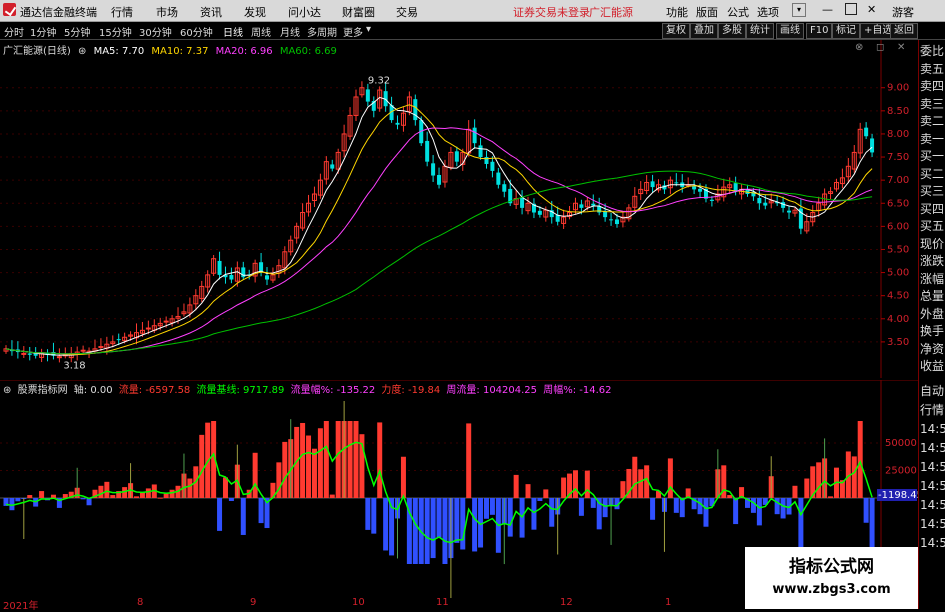 The width and height of the screenshot is (945, 612). I want to click on minimize-menu-icon: ▾, so click(799, 10).